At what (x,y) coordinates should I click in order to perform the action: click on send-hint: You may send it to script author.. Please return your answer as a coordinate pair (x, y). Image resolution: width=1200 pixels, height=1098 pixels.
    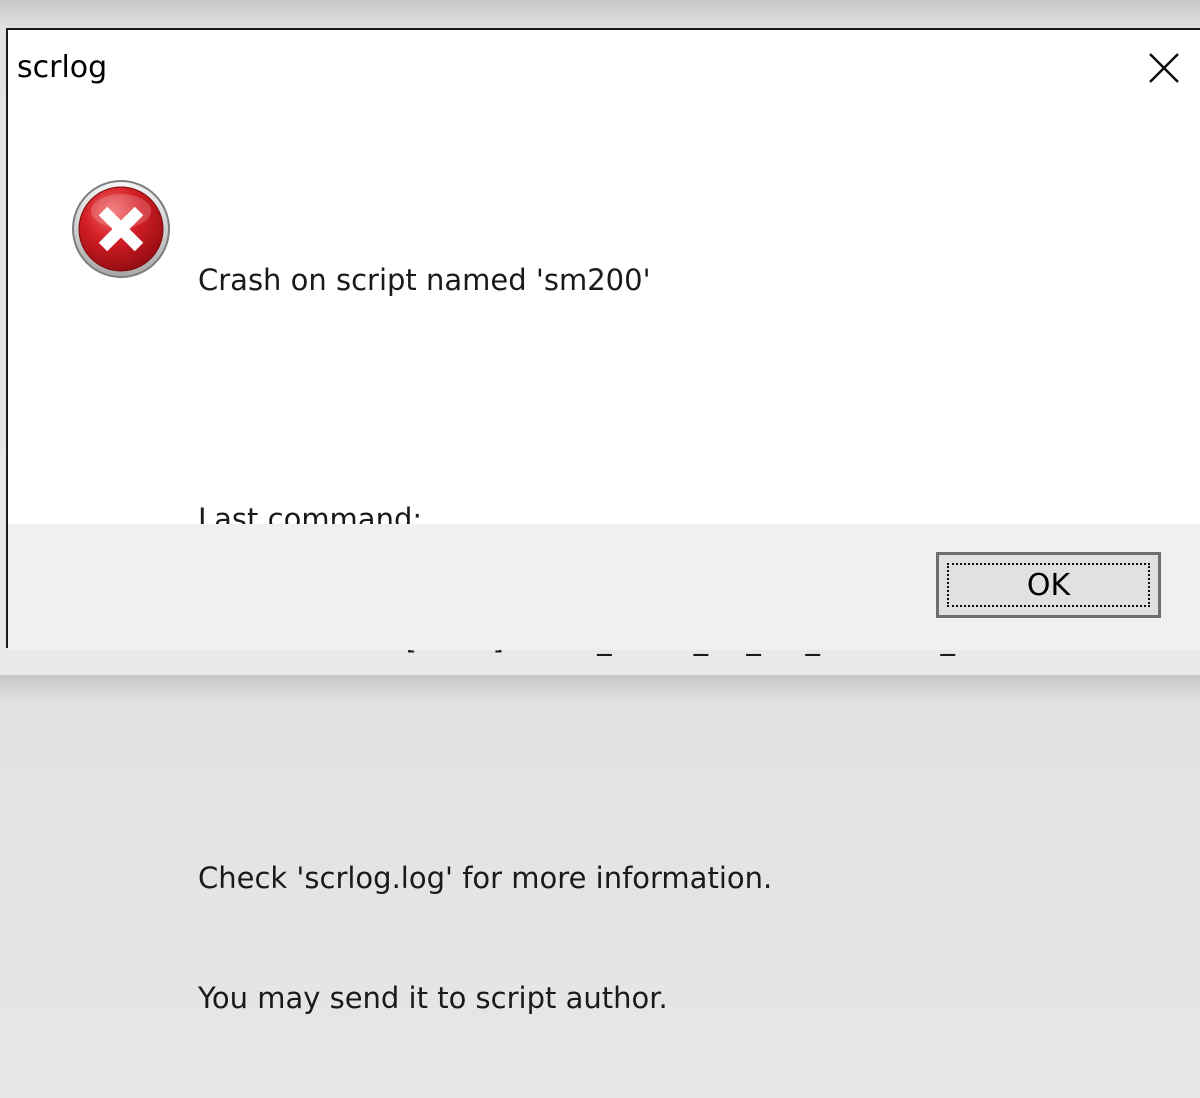
    Looking at the image, I should click on (433, 998).